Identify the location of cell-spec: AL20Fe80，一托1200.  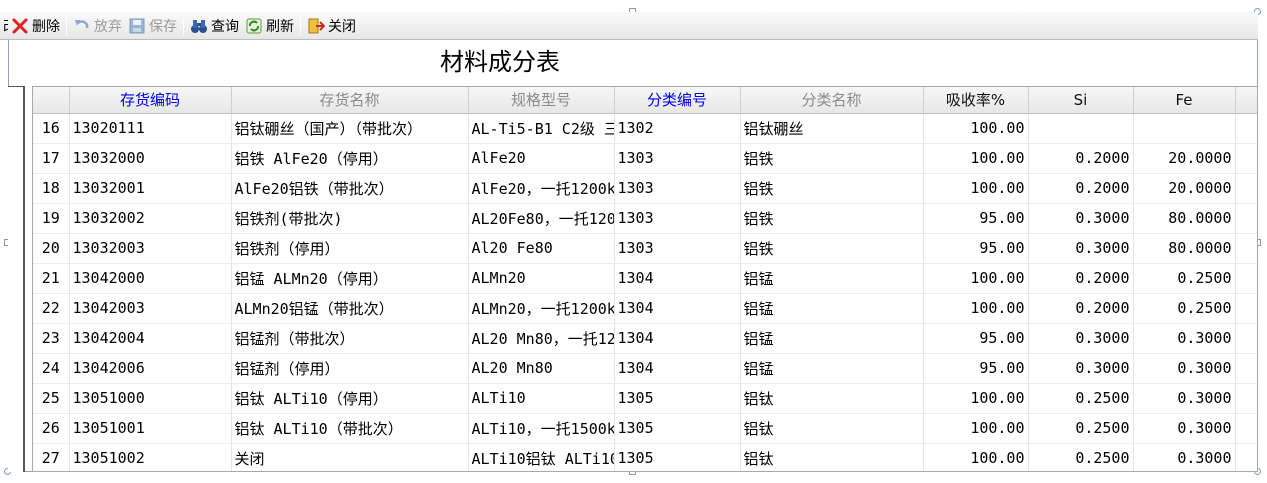
(541, 218).